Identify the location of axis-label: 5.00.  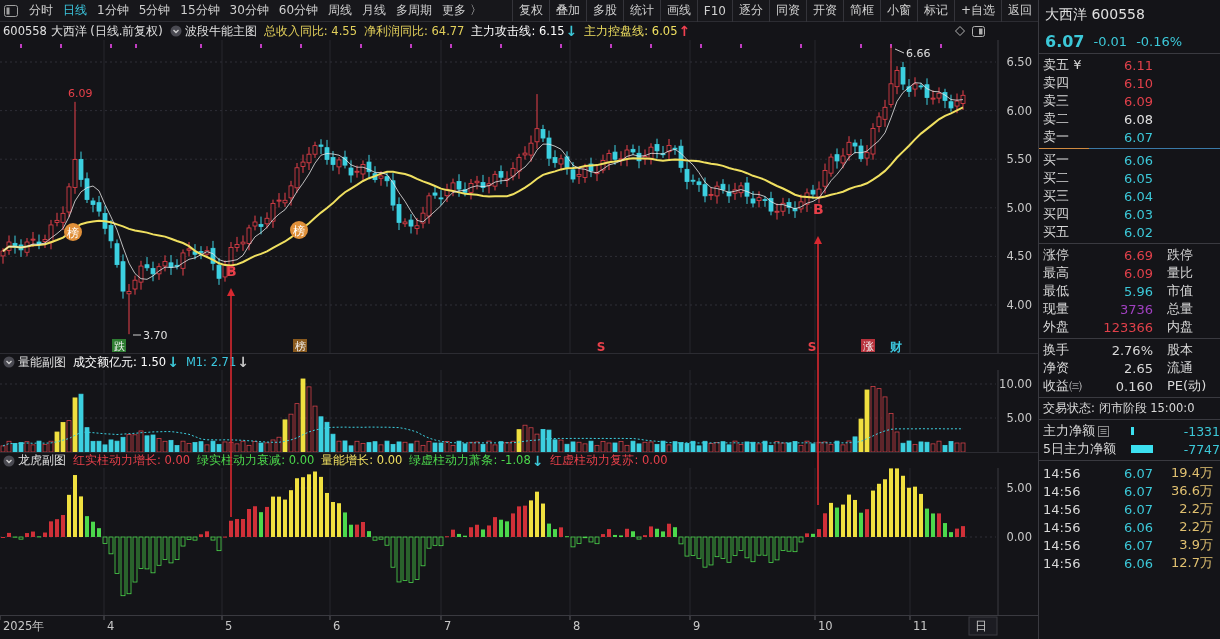
(1019, 418).